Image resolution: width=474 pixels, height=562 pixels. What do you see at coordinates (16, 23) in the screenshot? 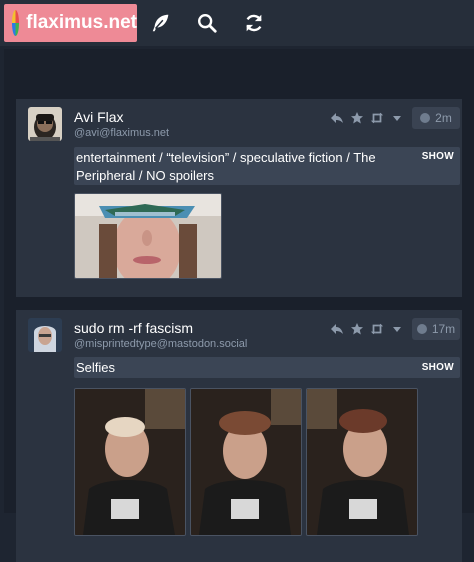
I see `flaximus-logo-icon` at bounding box center [16, 23].